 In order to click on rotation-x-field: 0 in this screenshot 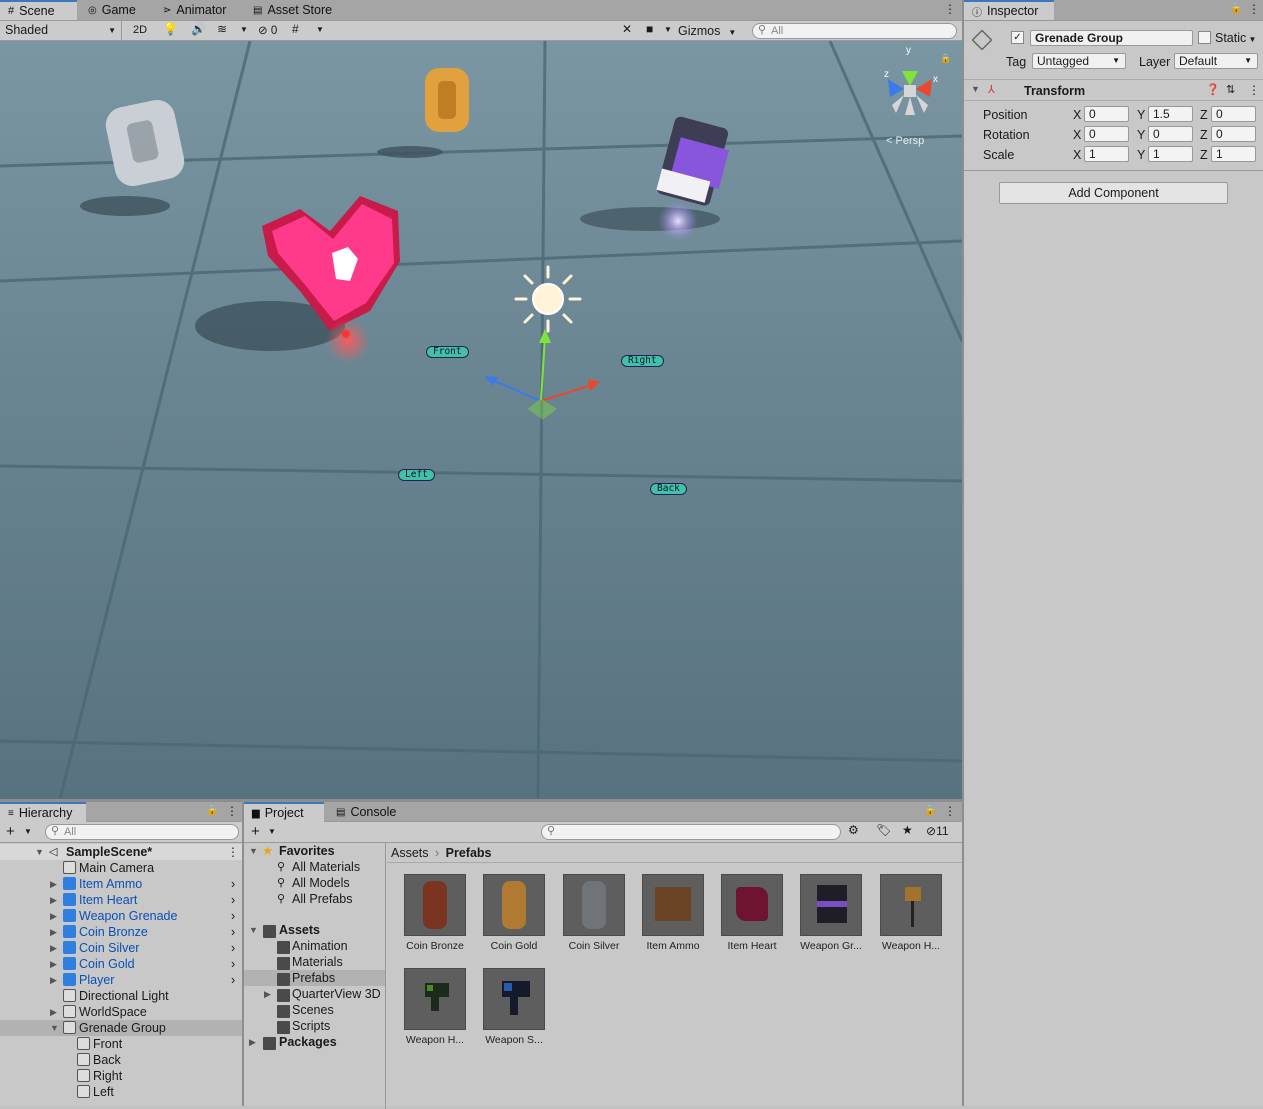, I will do `click(1106, 134)`.